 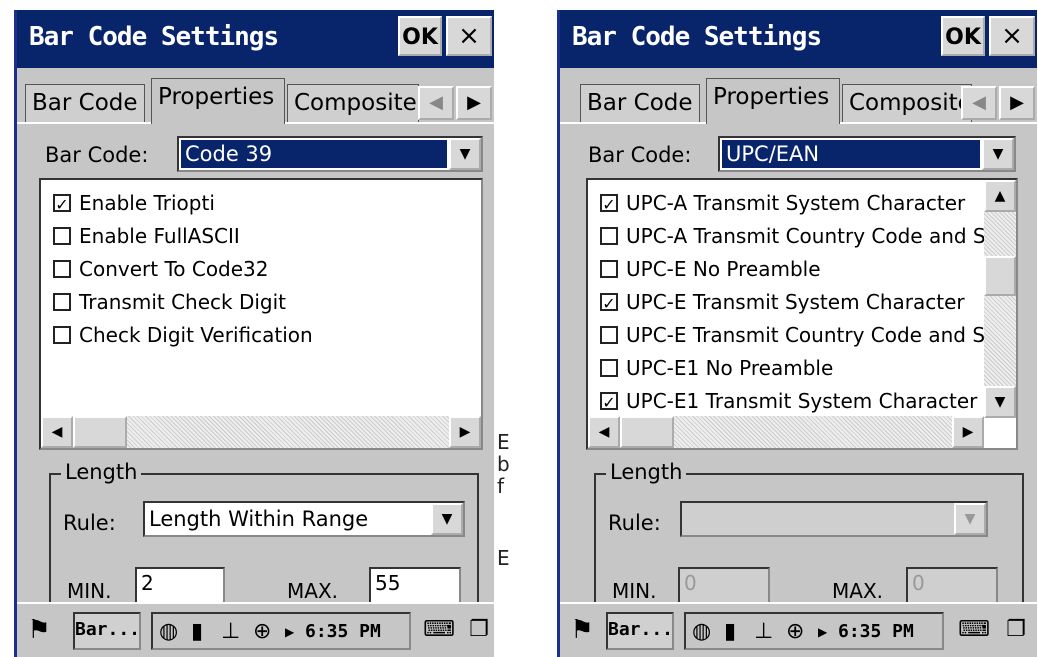 I want to click on rule-select: ▼, so click(x=834, y=519).